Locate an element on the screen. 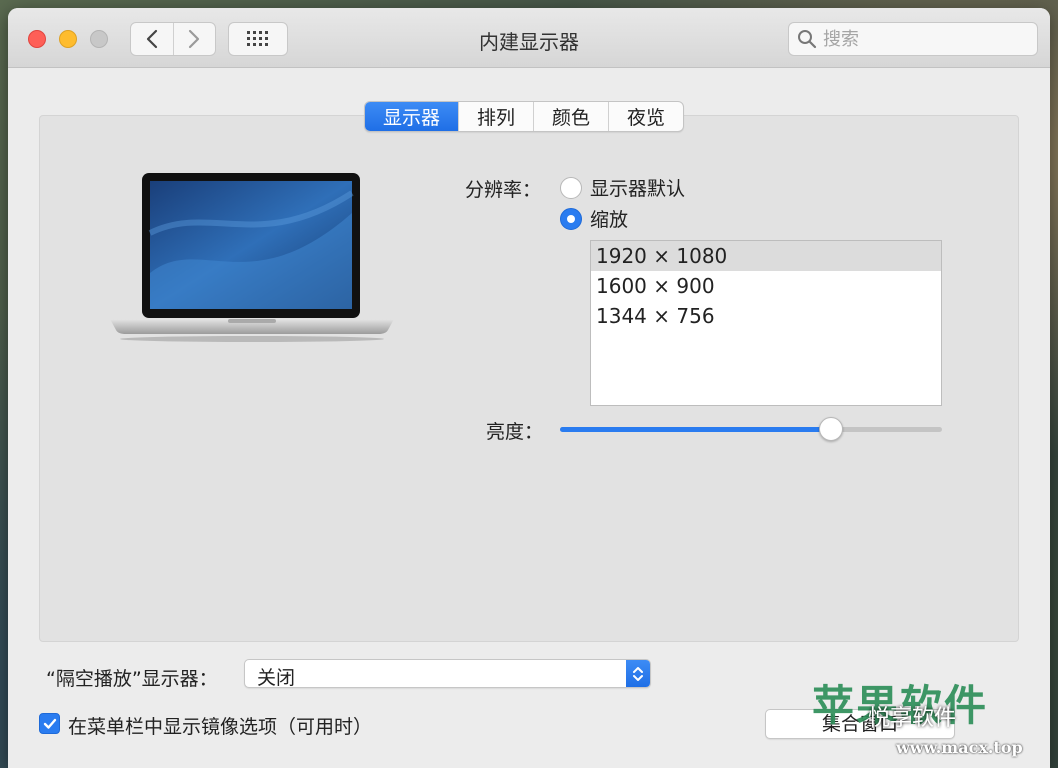 The width and height of the screenshot is (1058, 768). tab-arrangement: 排列 is located at coordinates (495, 116).